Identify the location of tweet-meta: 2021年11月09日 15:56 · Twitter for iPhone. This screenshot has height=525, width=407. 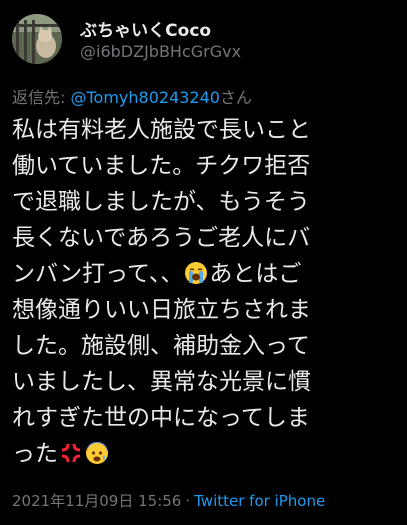
(168, 500).